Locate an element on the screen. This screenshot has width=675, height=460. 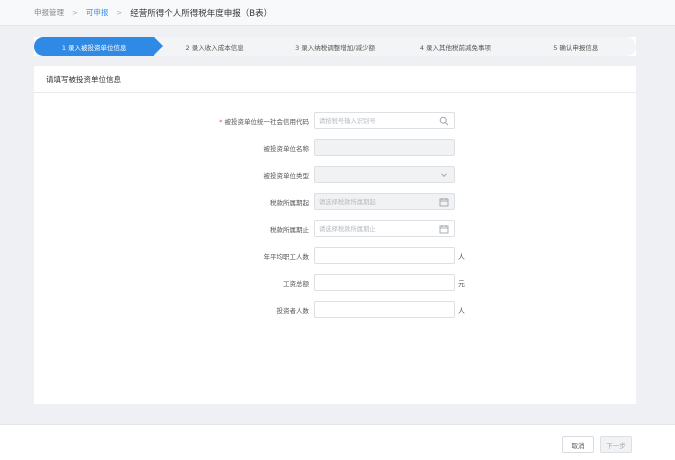
footer-bar: 取消 下一步 is located at coordinates (337, 442).